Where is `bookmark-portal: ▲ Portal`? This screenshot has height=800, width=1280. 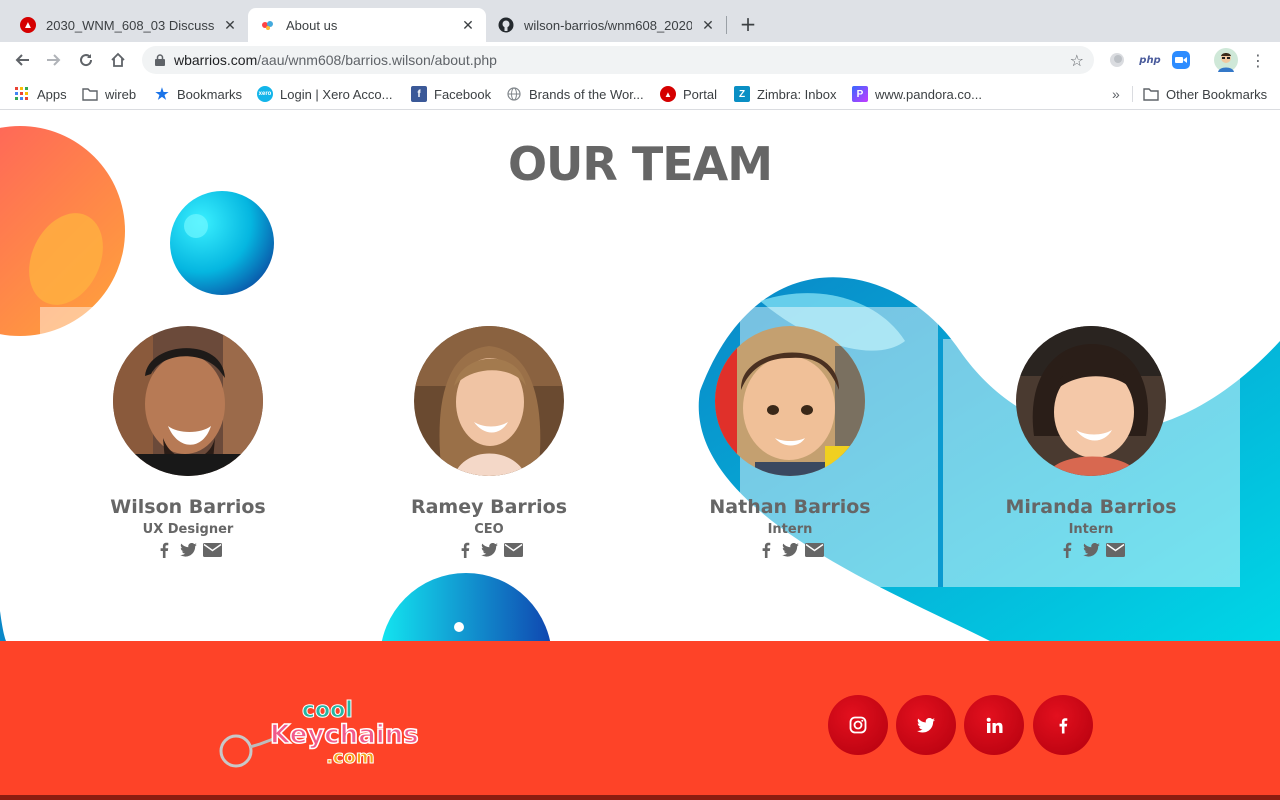 bookmark-portal: ▲ Portal is located at coordinates (688, 94).